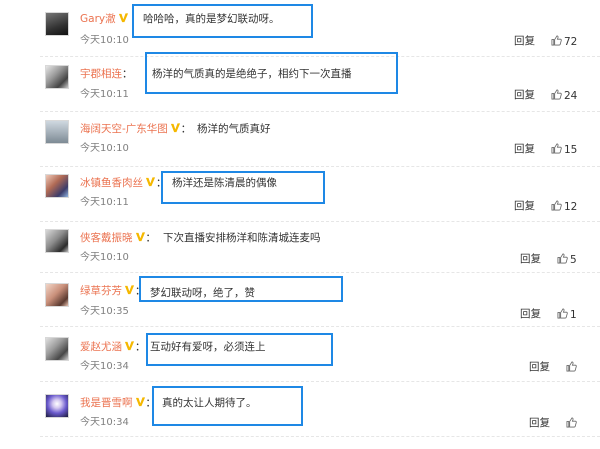  What do you see at coordinates (571, 42) in the screenshot?
I see `like-count: 72` at bounding box center [571, 42].